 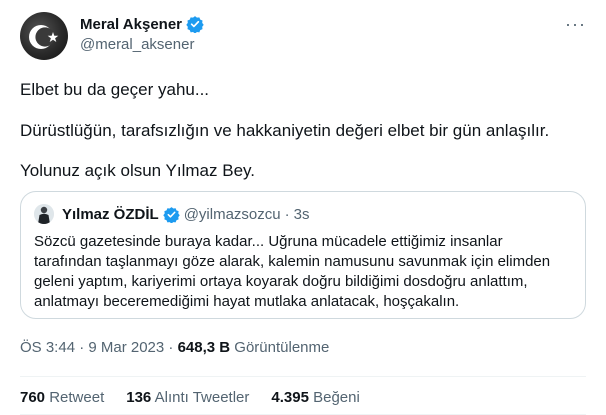 I want to click on divider, so click(x=303, y=376).